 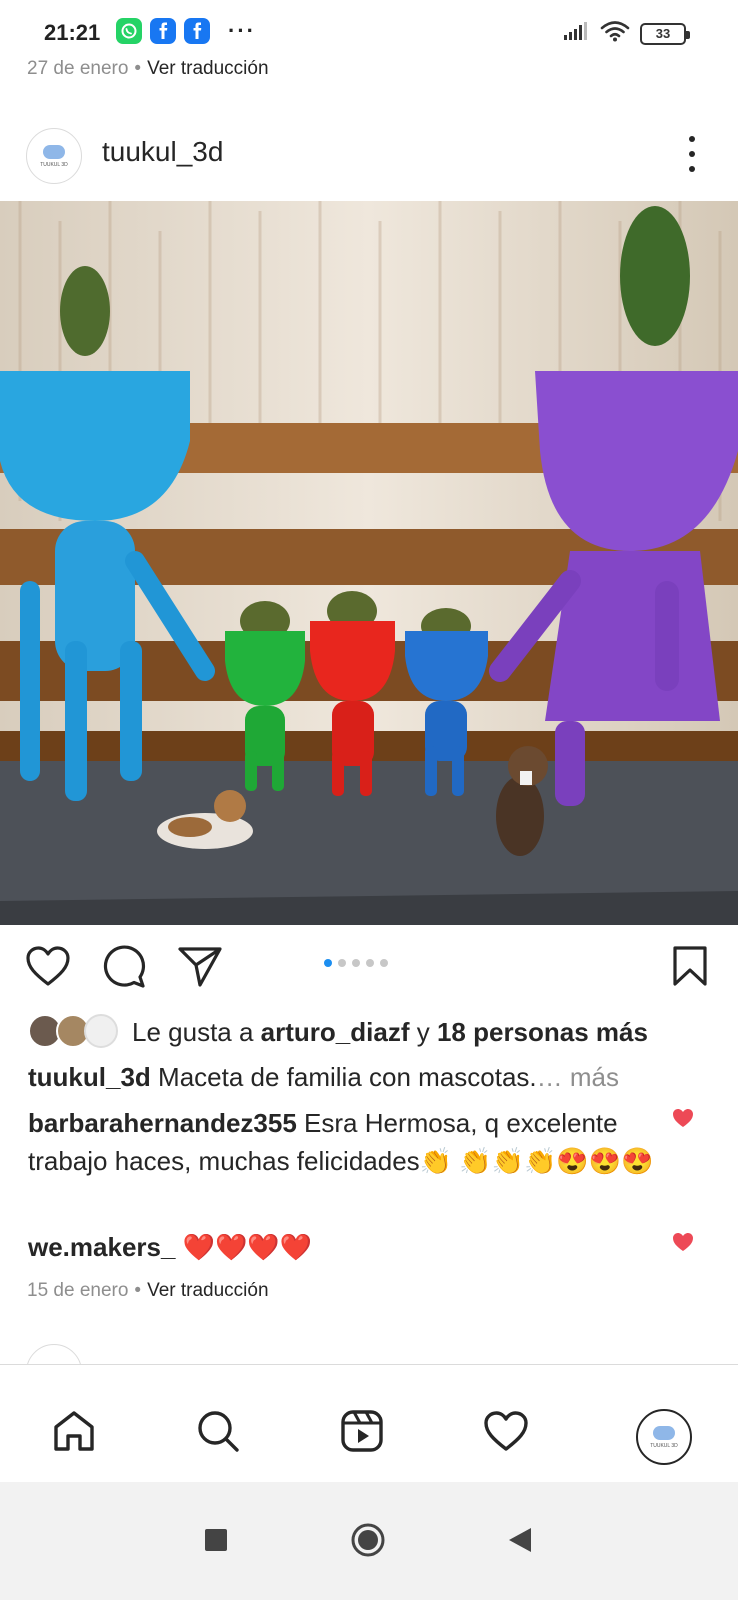 What do you see at coordinates (101, 1247) in the screenshot?
I see `comment-username: we.makers_` at bounding box center [101, 1247].